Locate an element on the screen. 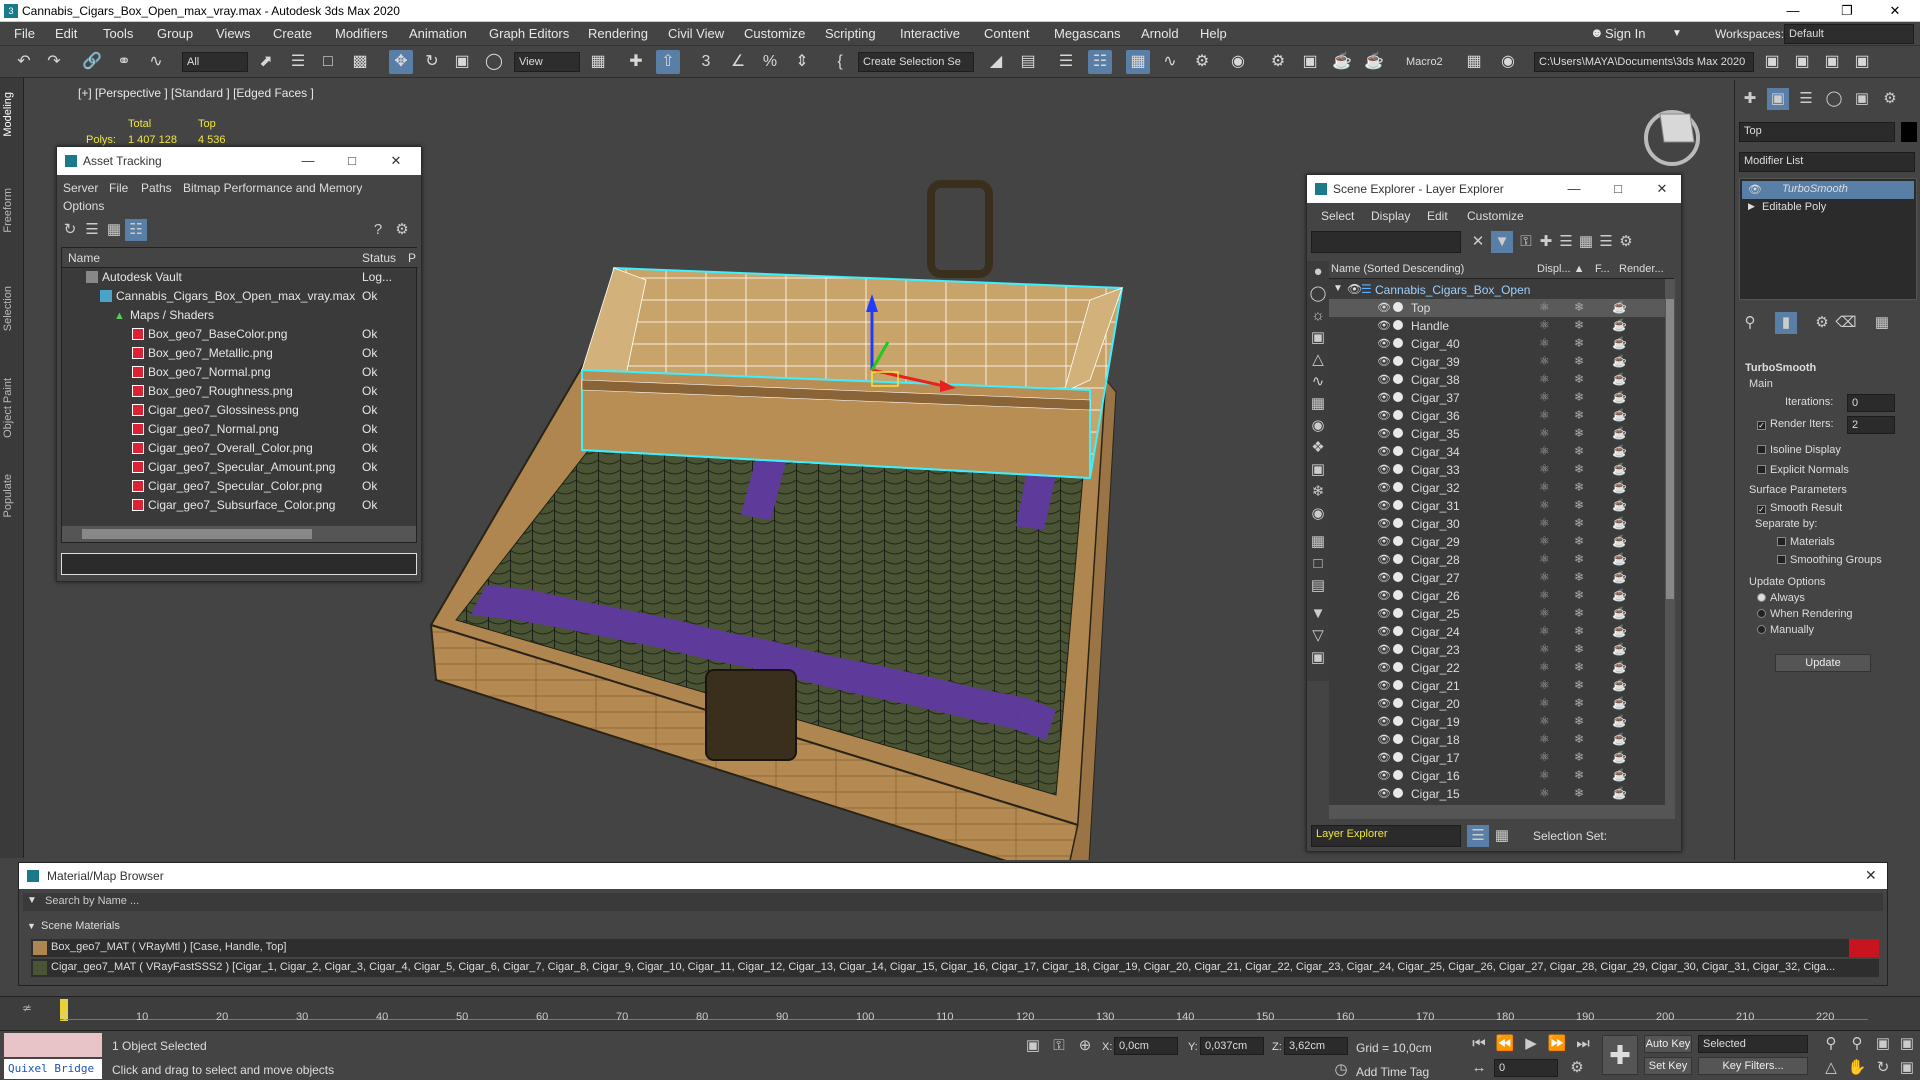 The width and height of the screenshot is (1920, 1080). smooth-result-checkbox: ✓ Smooth Result is located at coordinates (1799, 508).